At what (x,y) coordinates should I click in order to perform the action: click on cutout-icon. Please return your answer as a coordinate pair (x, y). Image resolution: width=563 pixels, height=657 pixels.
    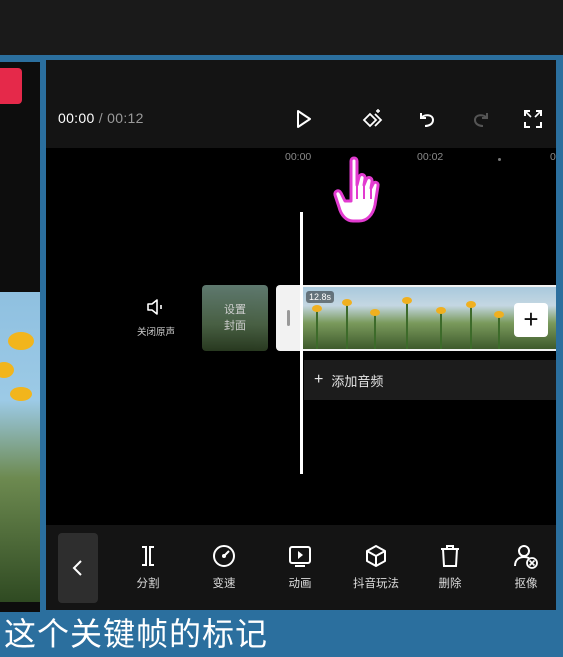
    Looking at the image, I should click on (526, 557).